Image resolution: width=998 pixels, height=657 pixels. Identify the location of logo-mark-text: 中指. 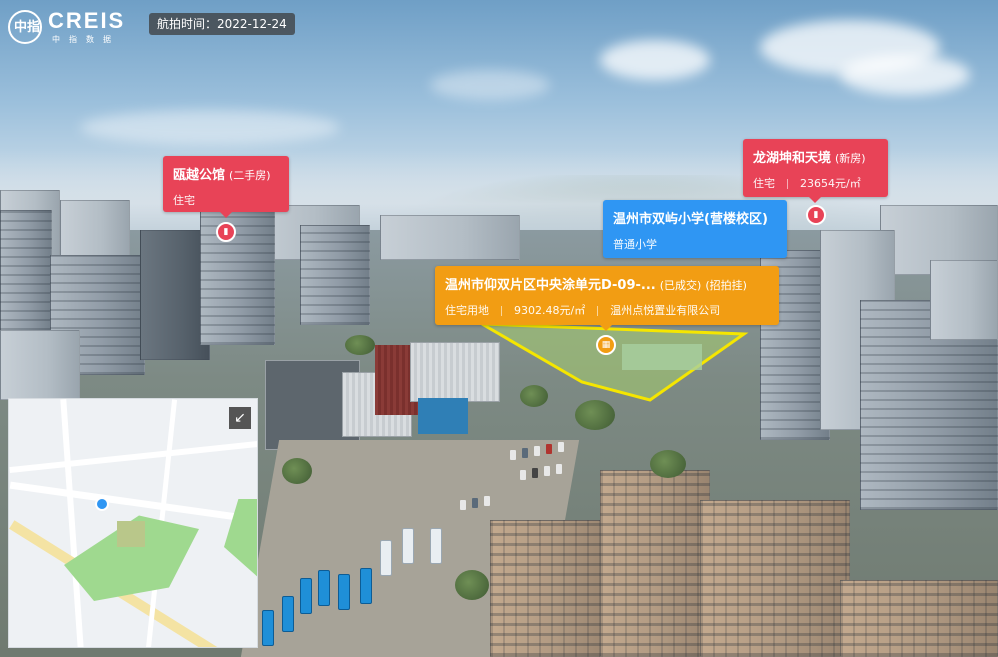
(27, 27).